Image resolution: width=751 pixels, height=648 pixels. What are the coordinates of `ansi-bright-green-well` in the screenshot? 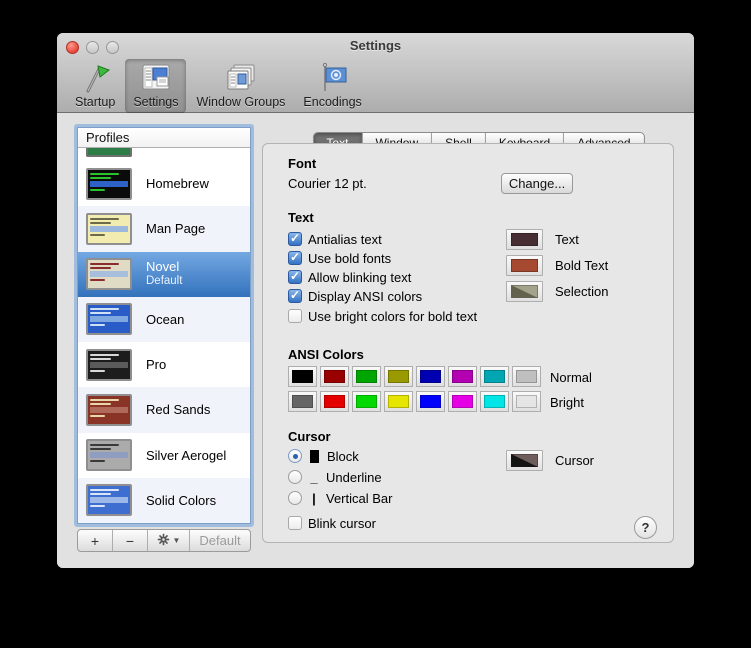 It's located at (366, 401).